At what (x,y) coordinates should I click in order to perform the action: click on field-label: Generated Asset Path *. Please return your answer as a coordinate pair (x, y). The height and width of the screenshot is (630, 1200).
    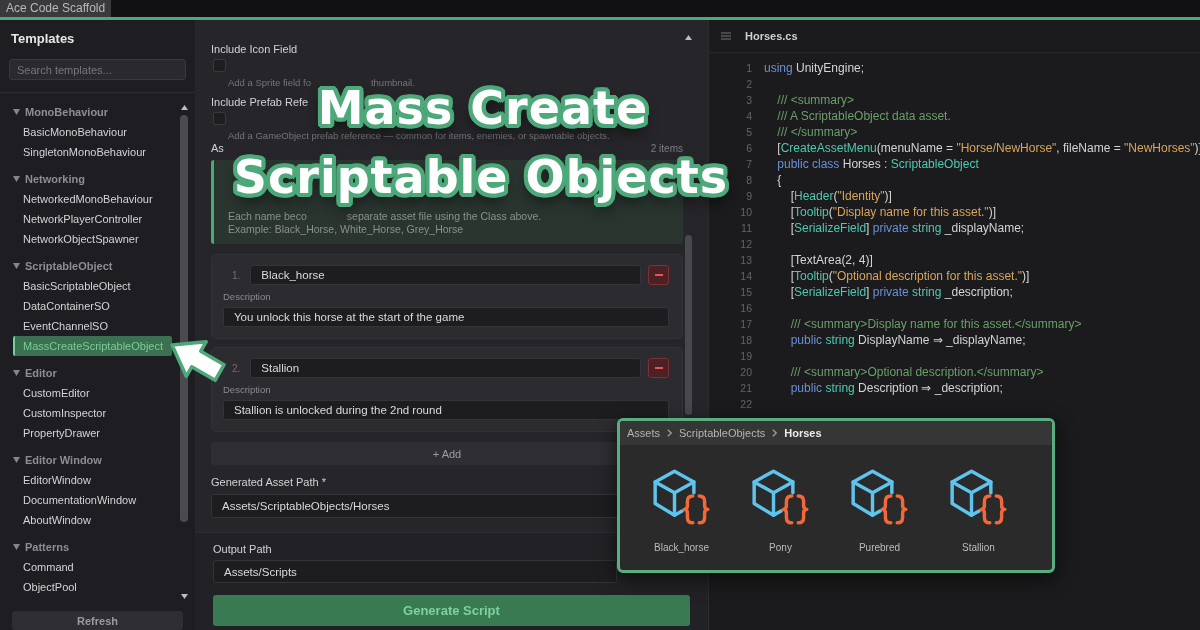
    Looking at the image, I should click on (268, 482).